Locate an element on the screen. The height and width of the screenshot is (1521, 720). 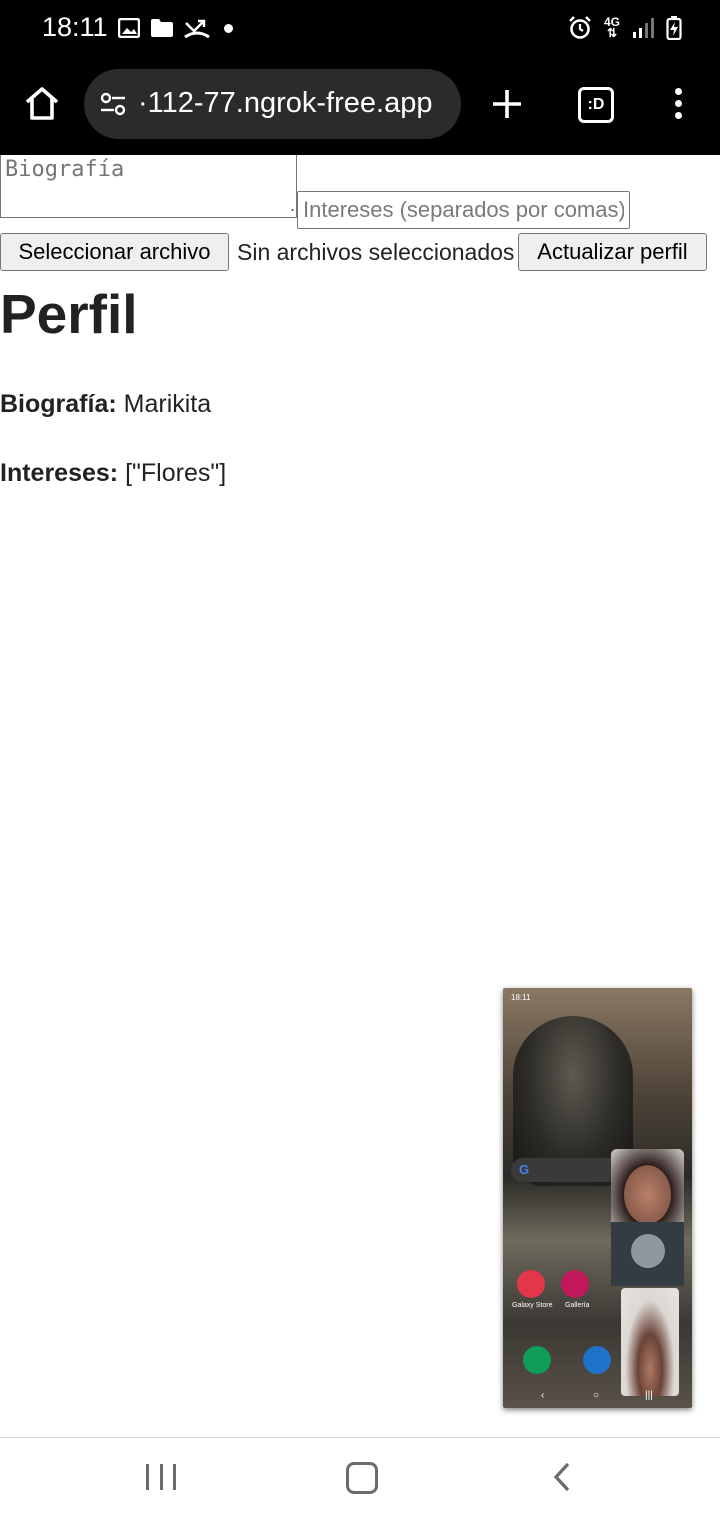
page-title: Perfil is located at coordinates (69, 314).